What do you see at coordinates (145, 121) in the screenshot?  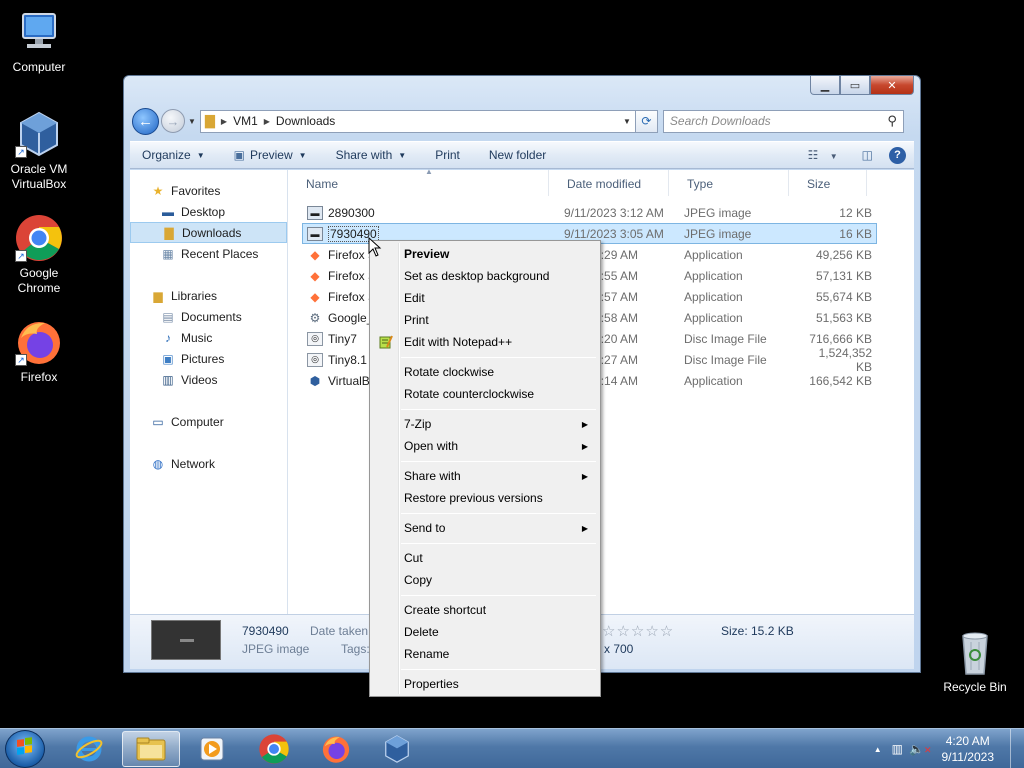 I see `back-button: ←` at bounding box center [145, 121].